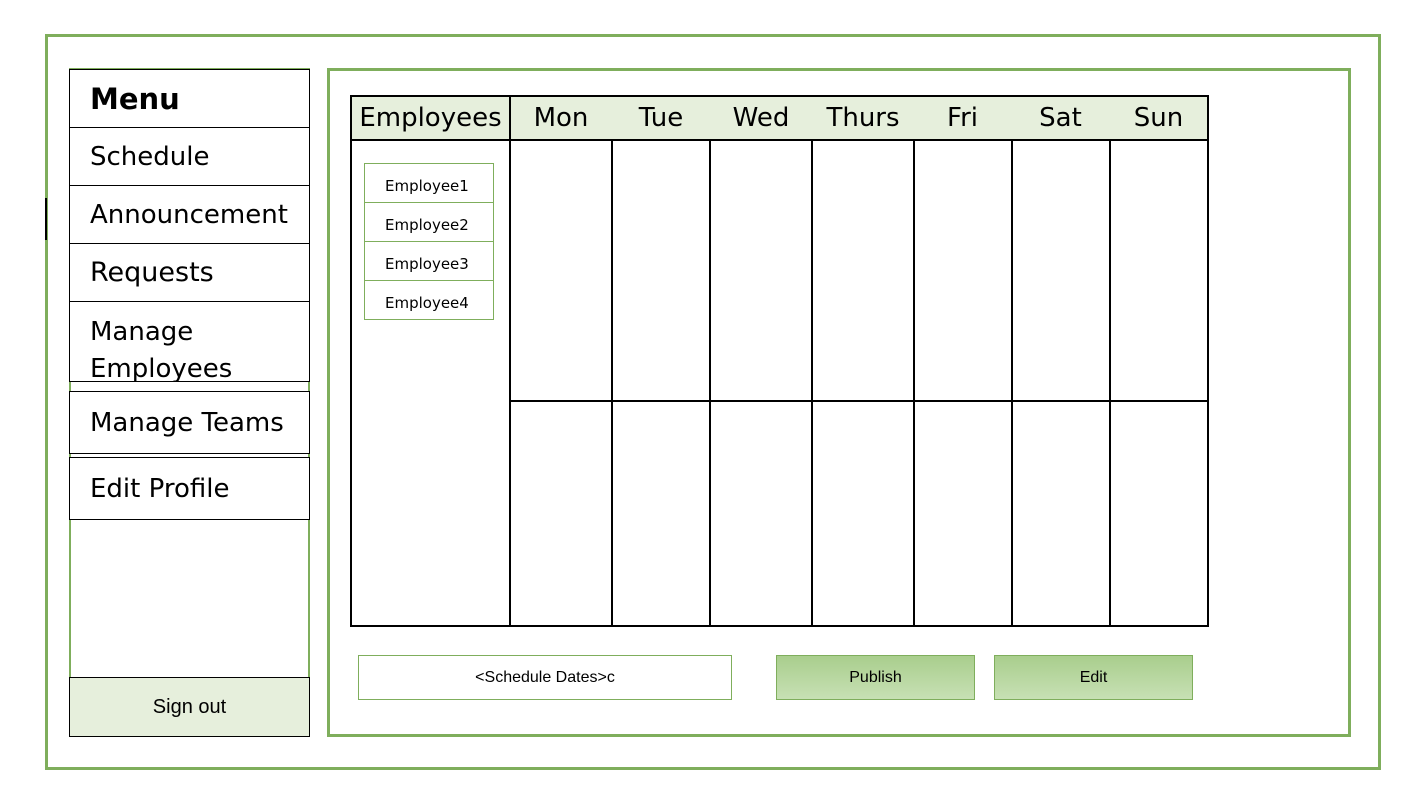 This screenshot has width=1426, height=798. What do you see at coordinates (429, 300) in the screenshot?
I see `employee-item: Employee4` at bounding box center [429, 300].